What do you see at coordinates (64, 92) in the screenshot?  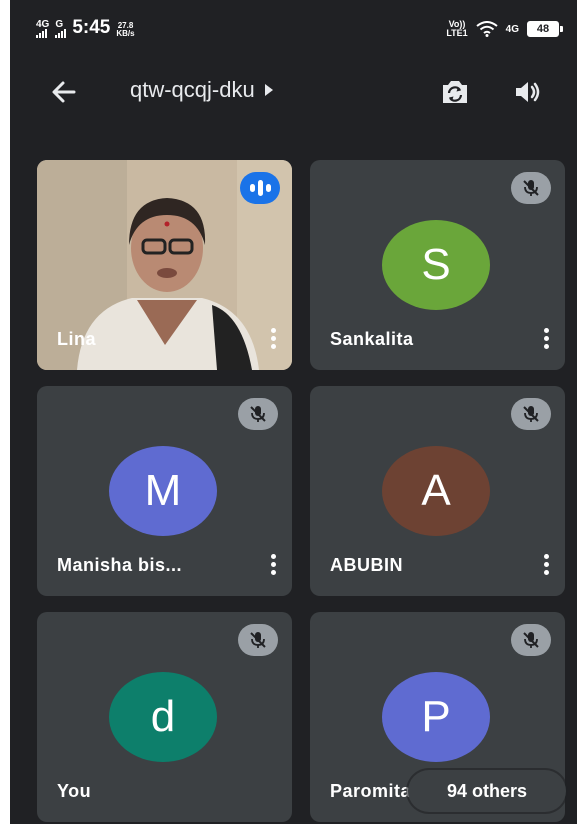 I see `back-arrow-icon` at bounding box center [64, 92].